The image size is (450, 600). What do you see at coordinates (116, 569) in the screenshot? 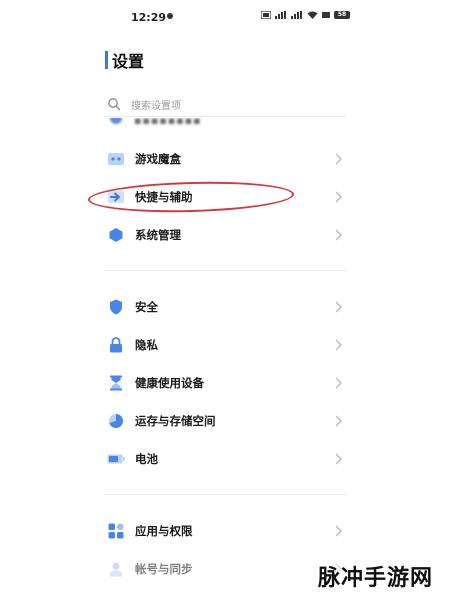
I see `account-person-icon` at bounding box center [116, 569].